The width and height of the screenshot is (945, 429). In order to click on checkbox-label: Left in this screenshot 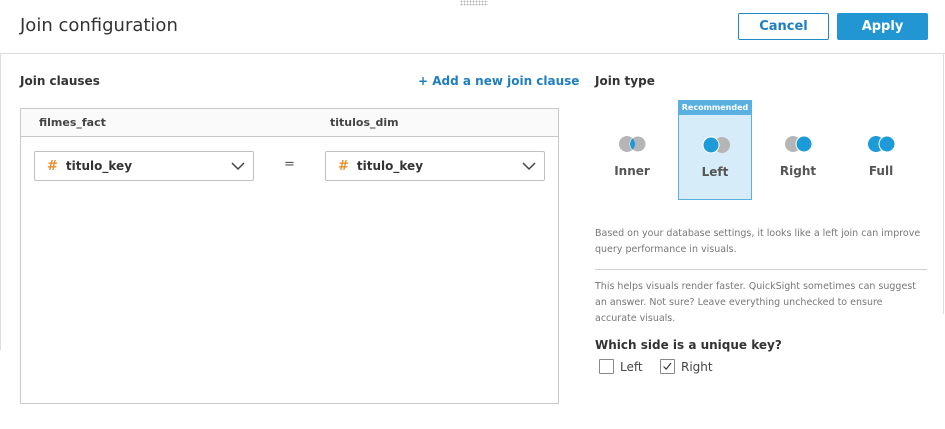, I will do `click(631, 366)`.